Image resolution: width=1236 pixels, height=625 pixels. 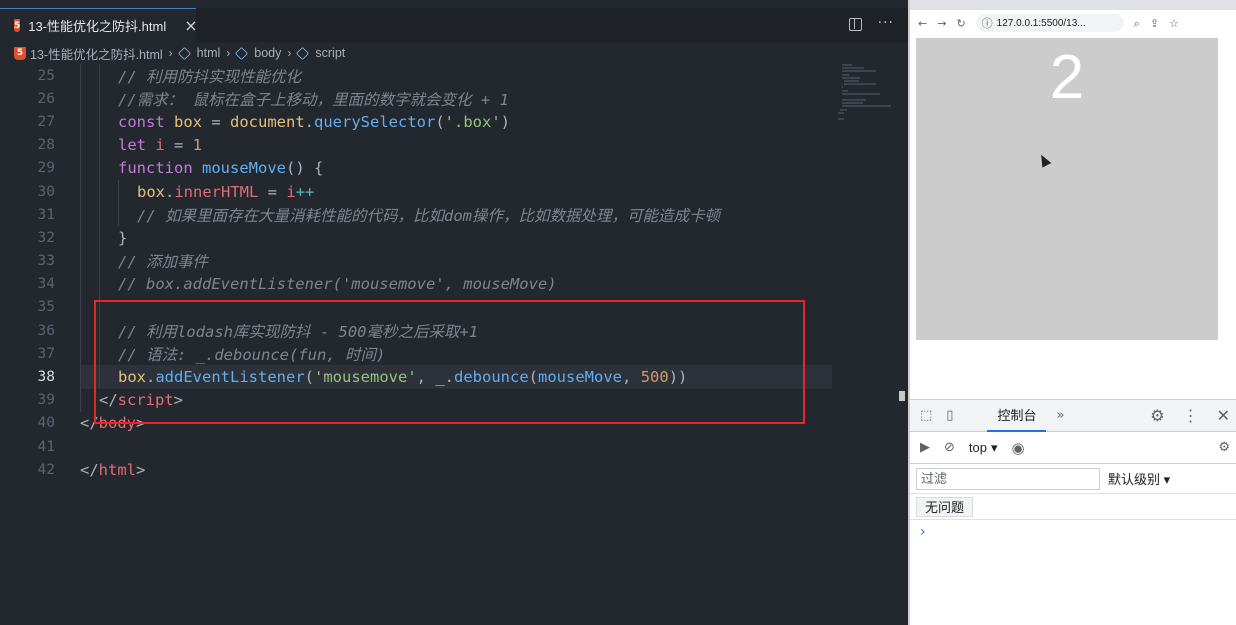 I want to click on reload-icon: ↻, so click(x=960, y=23).